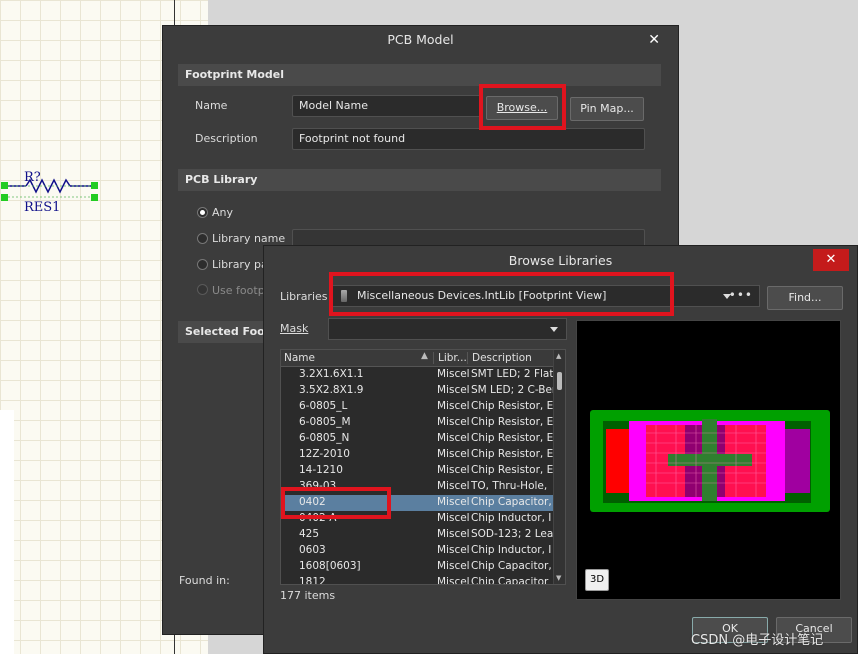 Image resolution: width=858 pixels, height=654 pixels. Describe the element at coordinates (558, 356) in the screenshot. I see `scroll-up-icon: ▲` at that location.